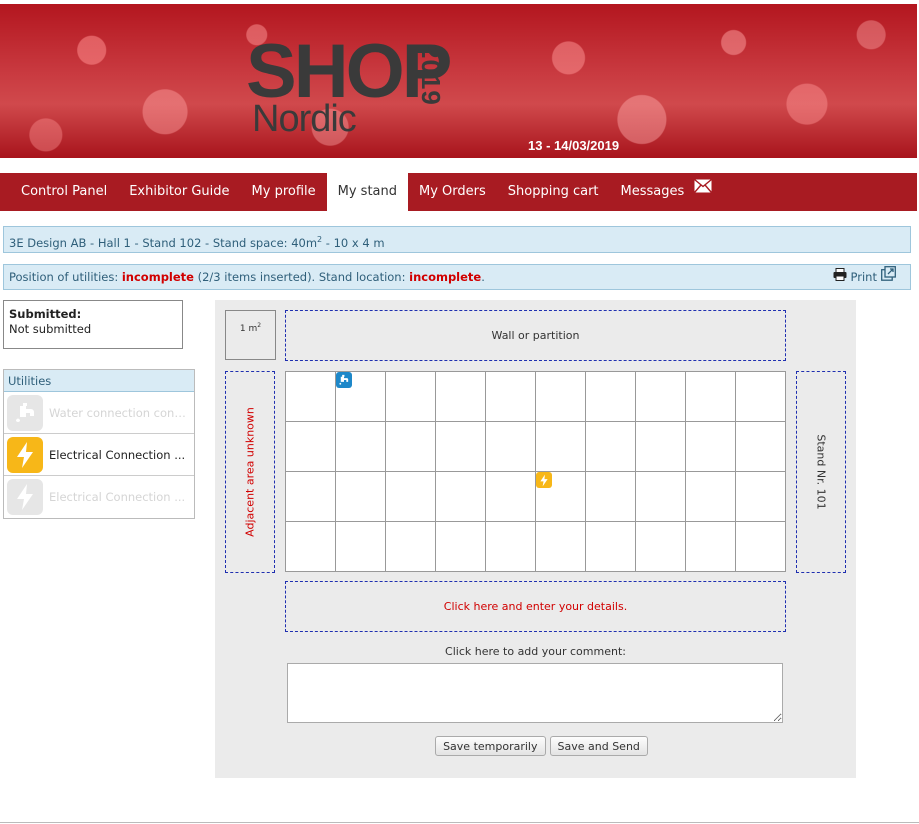  Describe the element at coordinates (459, 822) in the screenshot. I see `footer-divider` at that location.